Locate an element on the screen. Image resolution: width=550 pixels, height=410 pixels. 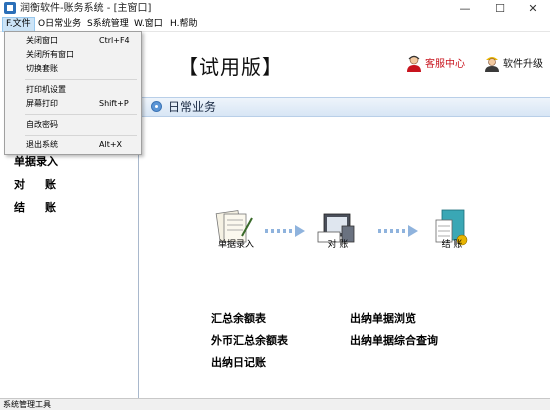
menu-item-exit-system: 退出系统 Alt+X is located at coordinates (73, 145).